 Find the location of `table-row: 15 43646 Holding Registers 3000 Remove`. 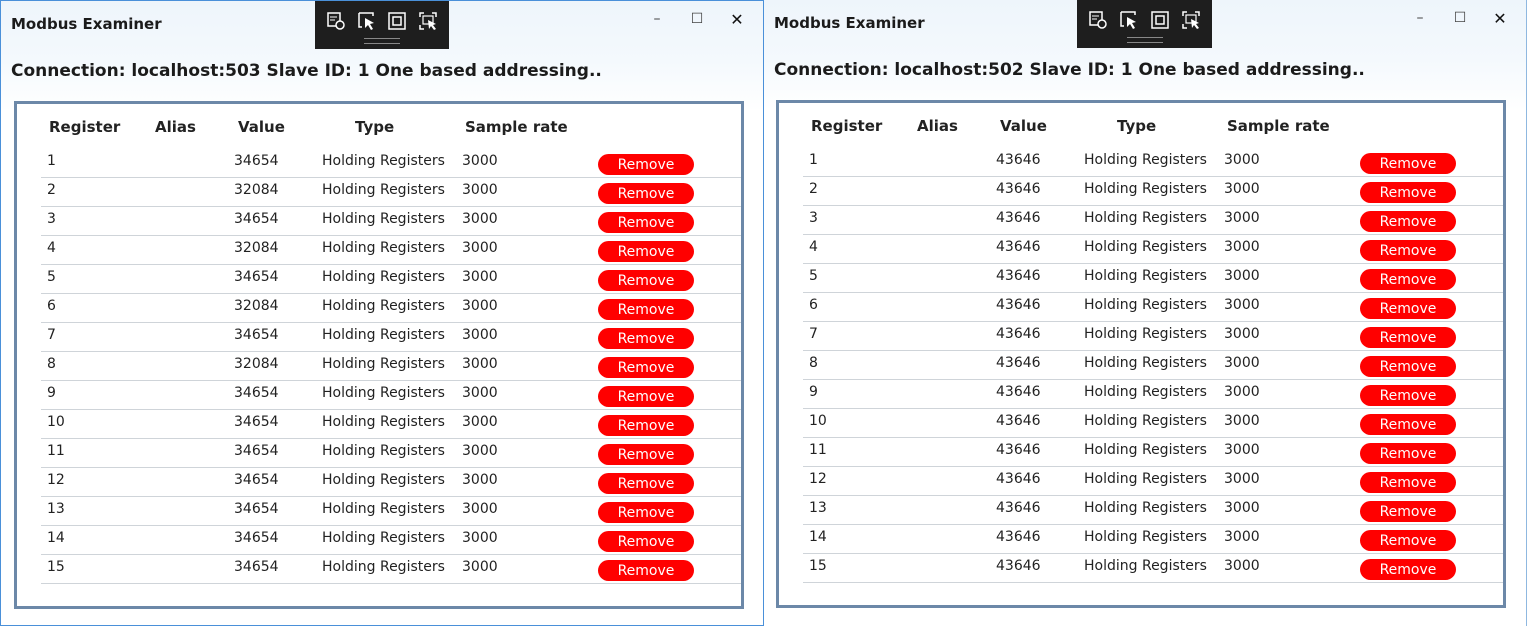

table-row: 15 43646 Holding Registers 3000 Remove is located at coordinates (1153, 568).